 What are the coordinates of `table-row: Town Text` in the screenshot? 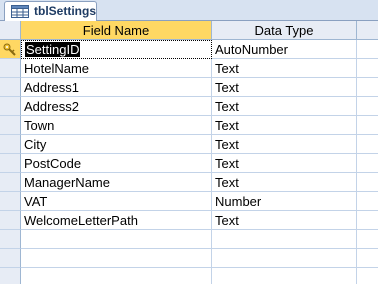 It's located at (189, 125).